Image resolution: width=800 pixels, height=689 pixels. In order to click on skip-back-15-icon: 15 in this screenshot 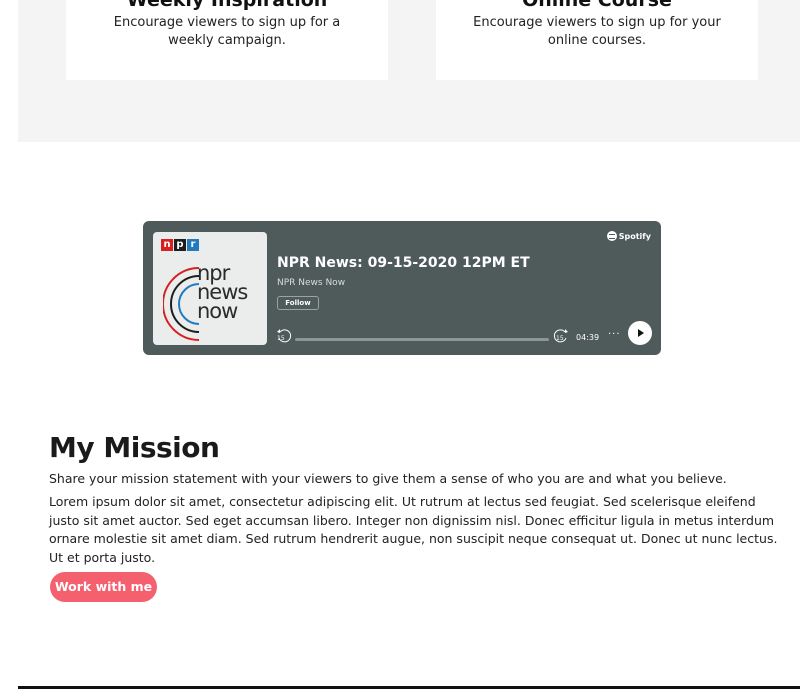, I will do `click(284, 336)`.